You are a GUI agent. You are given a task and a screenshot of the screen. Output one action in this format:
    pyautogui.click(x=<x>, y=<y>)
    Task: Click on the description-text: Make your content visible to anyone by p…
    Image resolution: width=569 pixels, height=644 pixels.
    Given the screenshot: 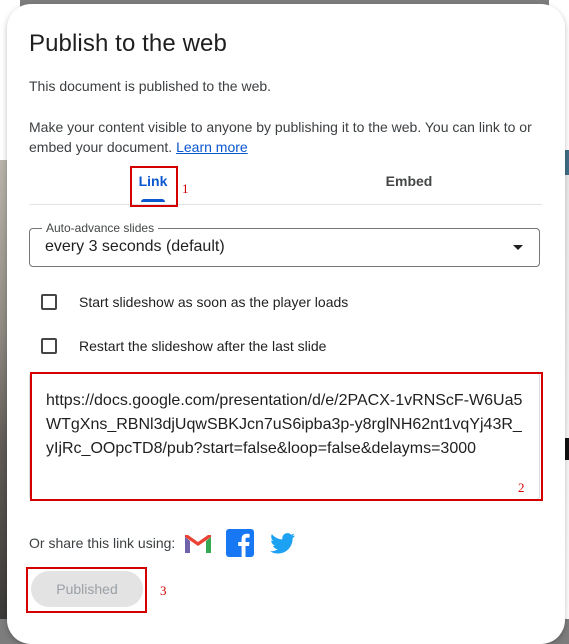 What is the action you would take?
    pyautogui.click(x=280, y=137)
    